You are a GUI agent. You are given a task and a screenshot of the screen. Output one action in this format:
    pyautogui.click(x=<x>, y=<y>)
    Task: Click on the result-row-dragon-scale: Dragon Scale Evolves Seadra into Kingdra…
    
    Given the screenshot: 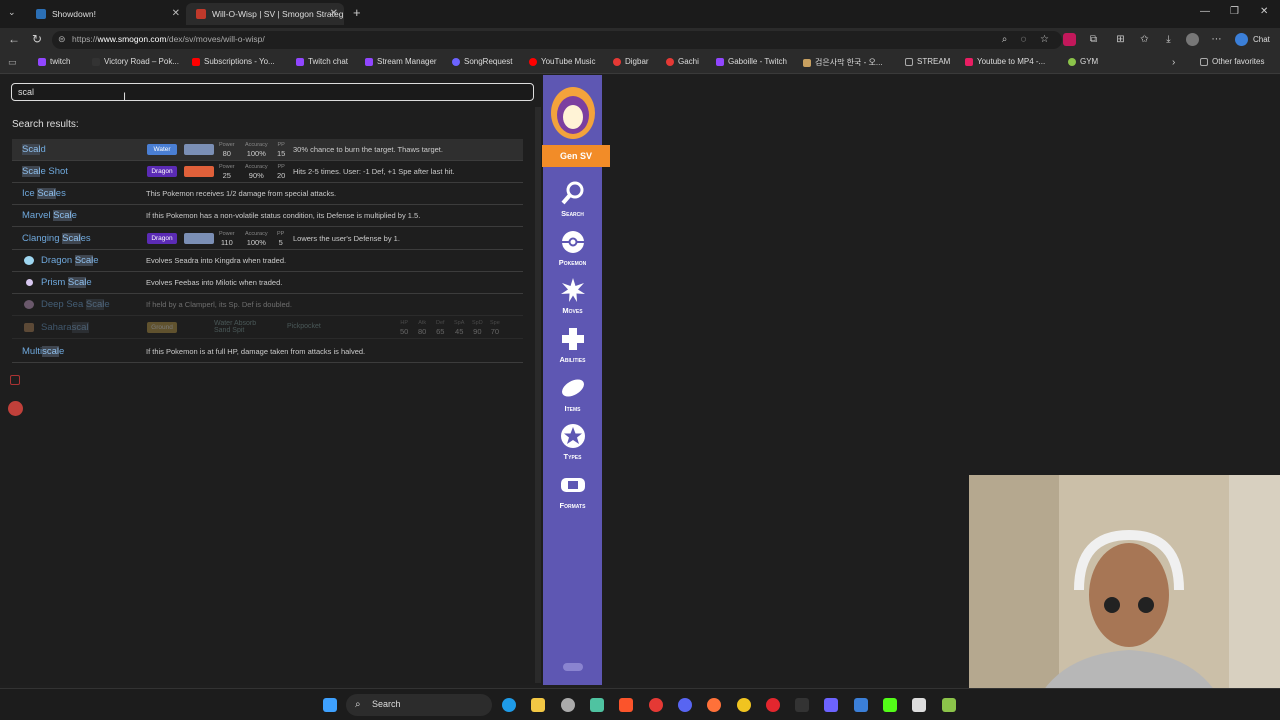 What is the action you would take?
    pyautogui.click(x=267, y=261)
    